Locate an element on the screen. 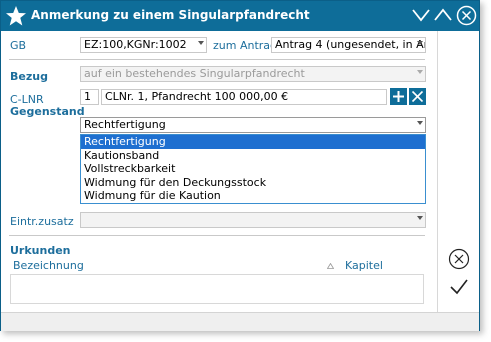 This screenshot has height=342, width=491. dropdown-option: Rechtfertigung is located at coordinates (253, 142).